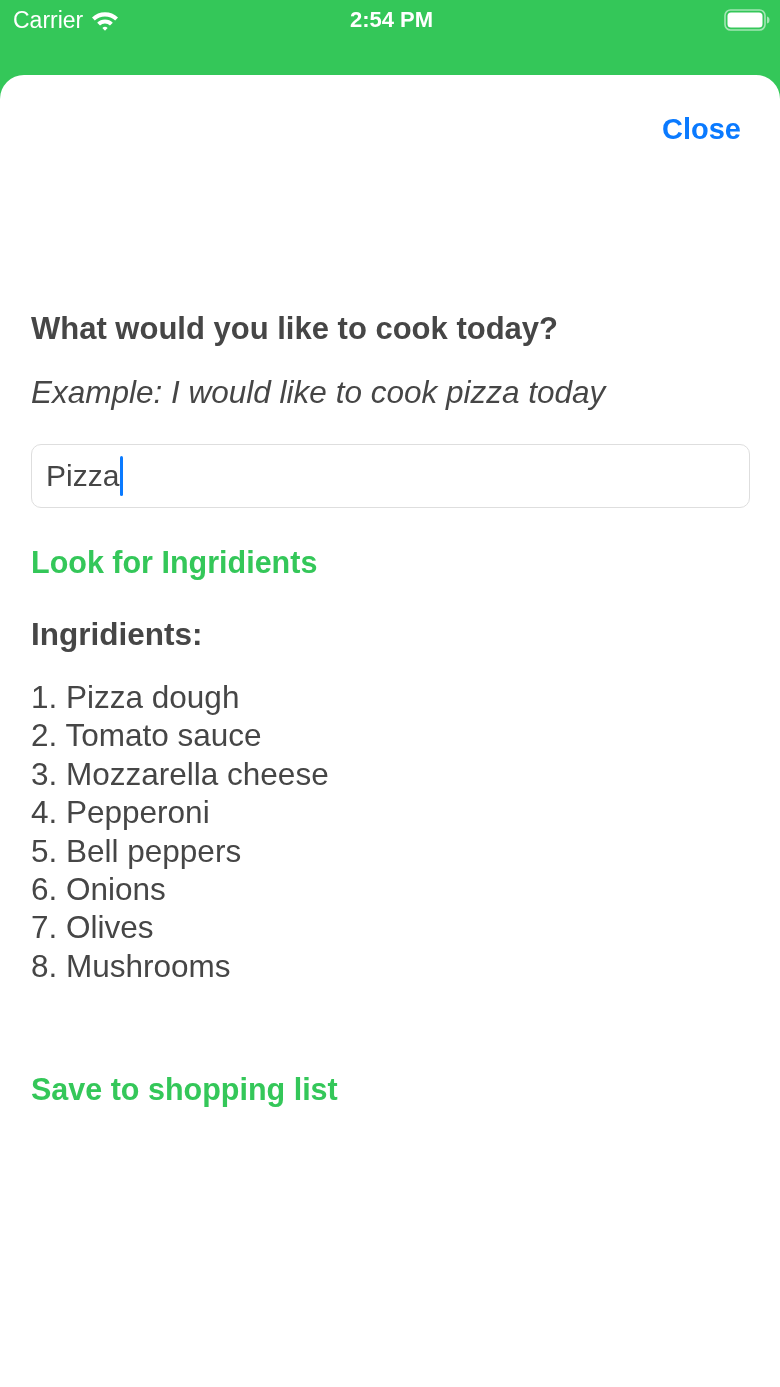  What do you see at coordinates (180, 774) in the screenshot?
I see `ingredient-item: 3. Mozzarella cheese` at bounding box center [180, 774].